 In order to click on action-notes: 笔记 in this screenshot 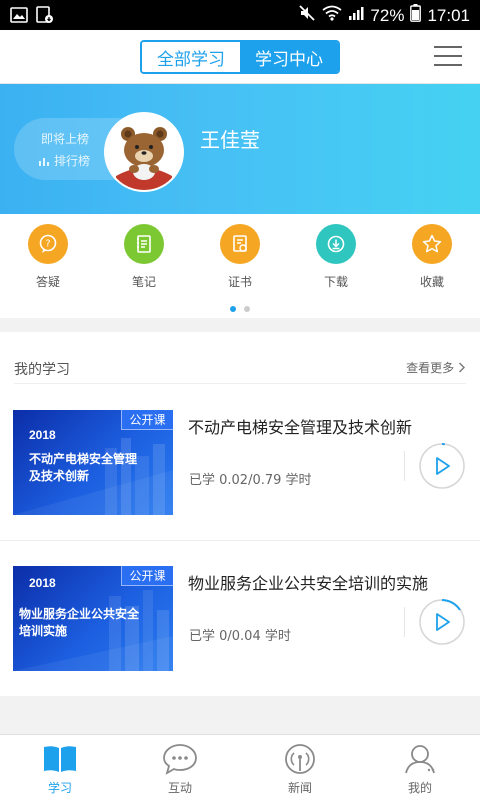, I will do `click(144, 257)`.